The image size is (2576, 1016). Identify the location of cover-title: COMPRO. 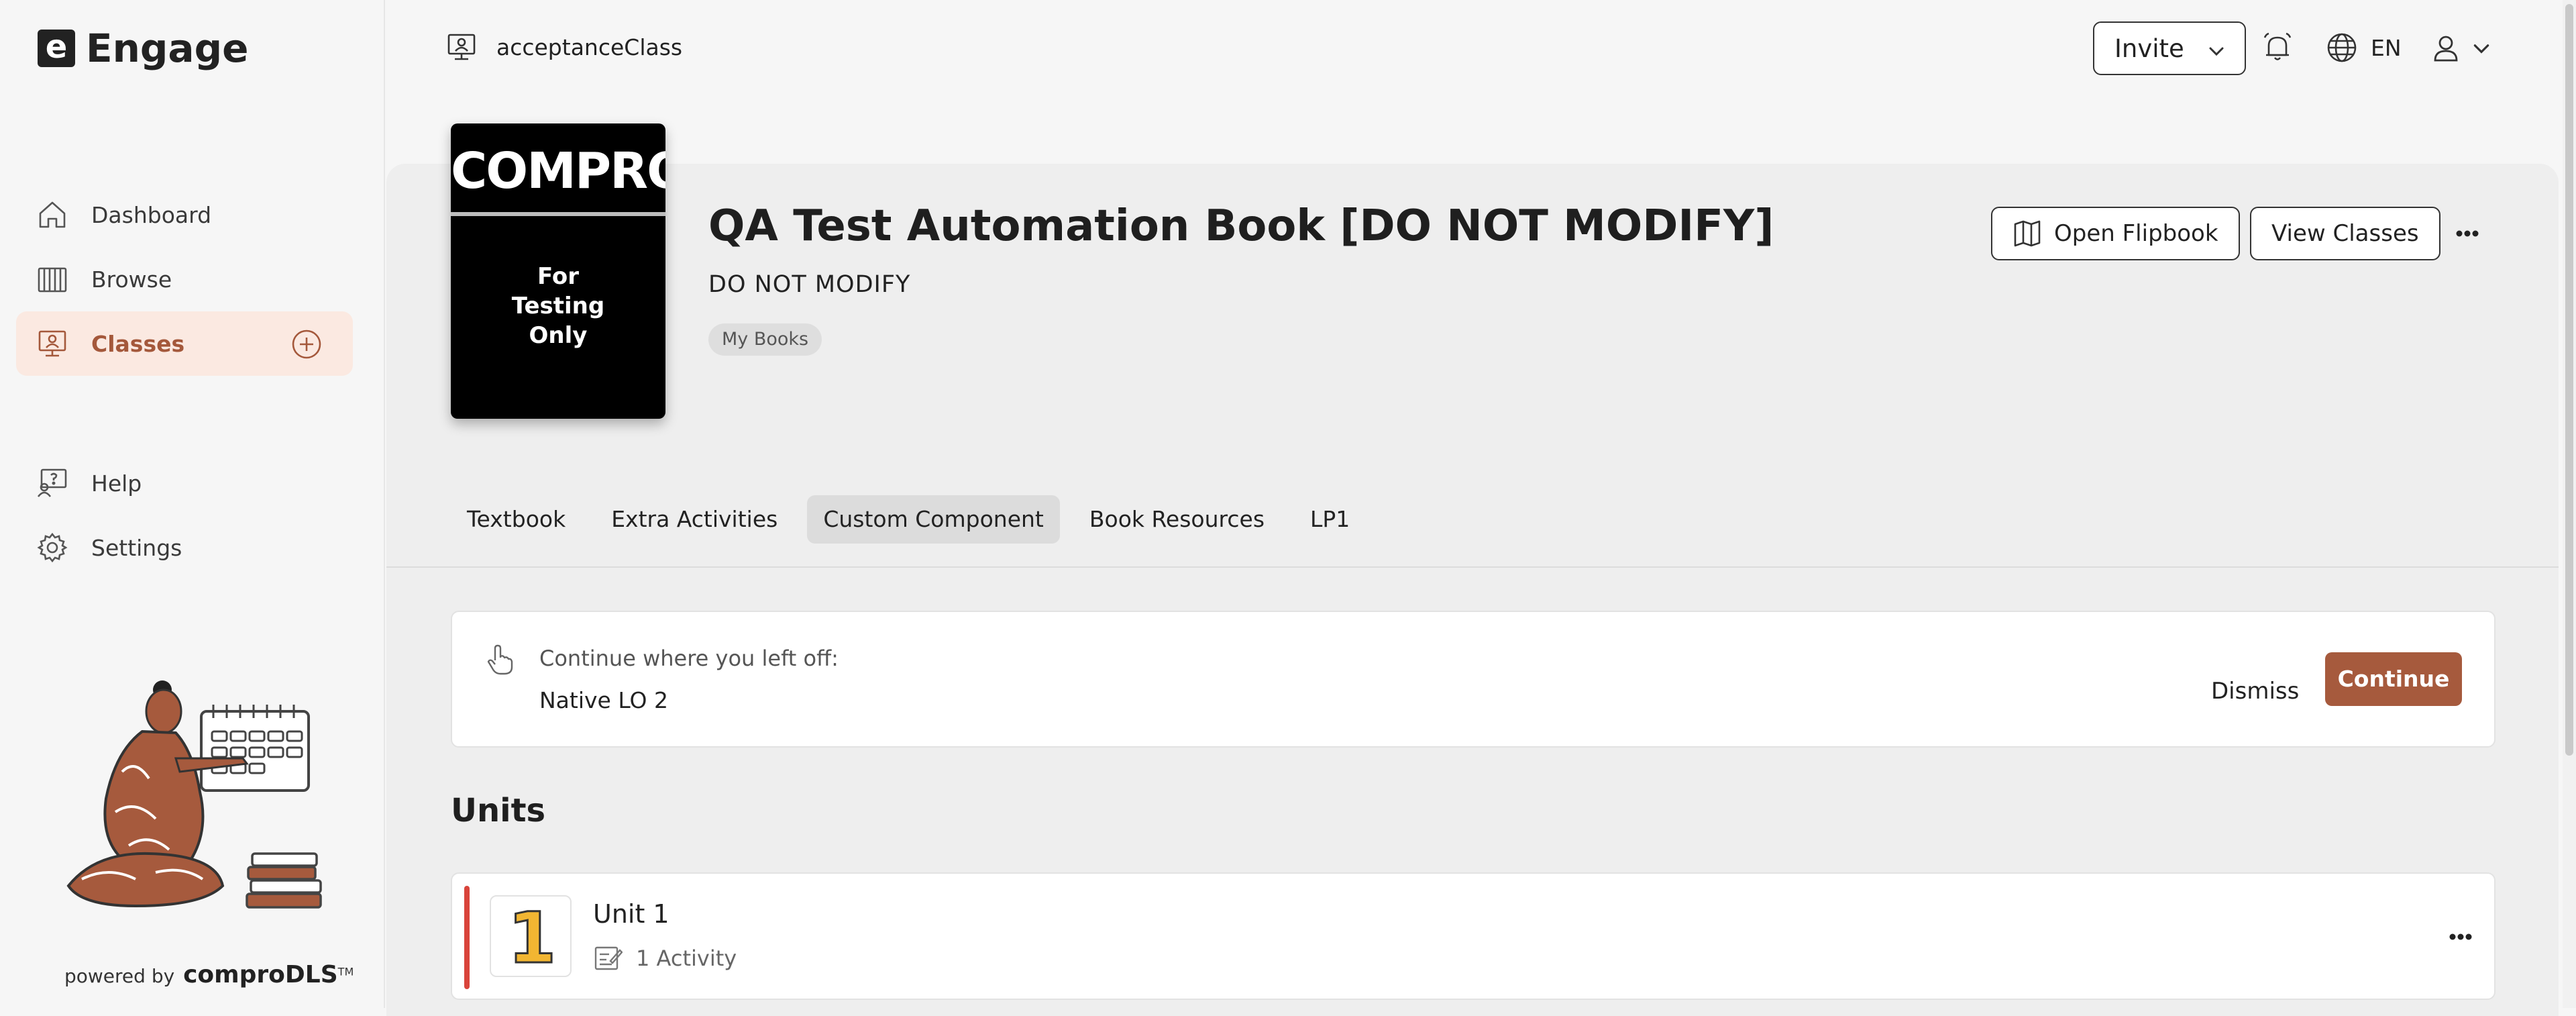
(558, 171).